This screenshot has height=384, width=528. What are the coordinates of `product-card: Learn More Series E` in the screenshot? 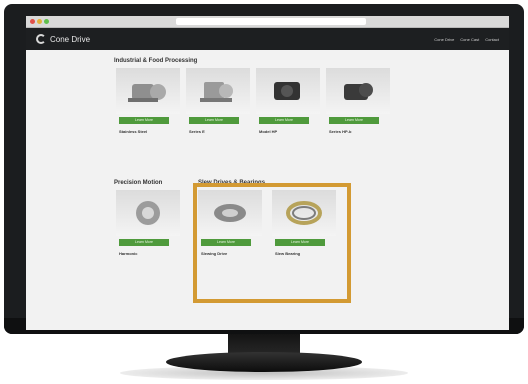 It's located at (218, 101).